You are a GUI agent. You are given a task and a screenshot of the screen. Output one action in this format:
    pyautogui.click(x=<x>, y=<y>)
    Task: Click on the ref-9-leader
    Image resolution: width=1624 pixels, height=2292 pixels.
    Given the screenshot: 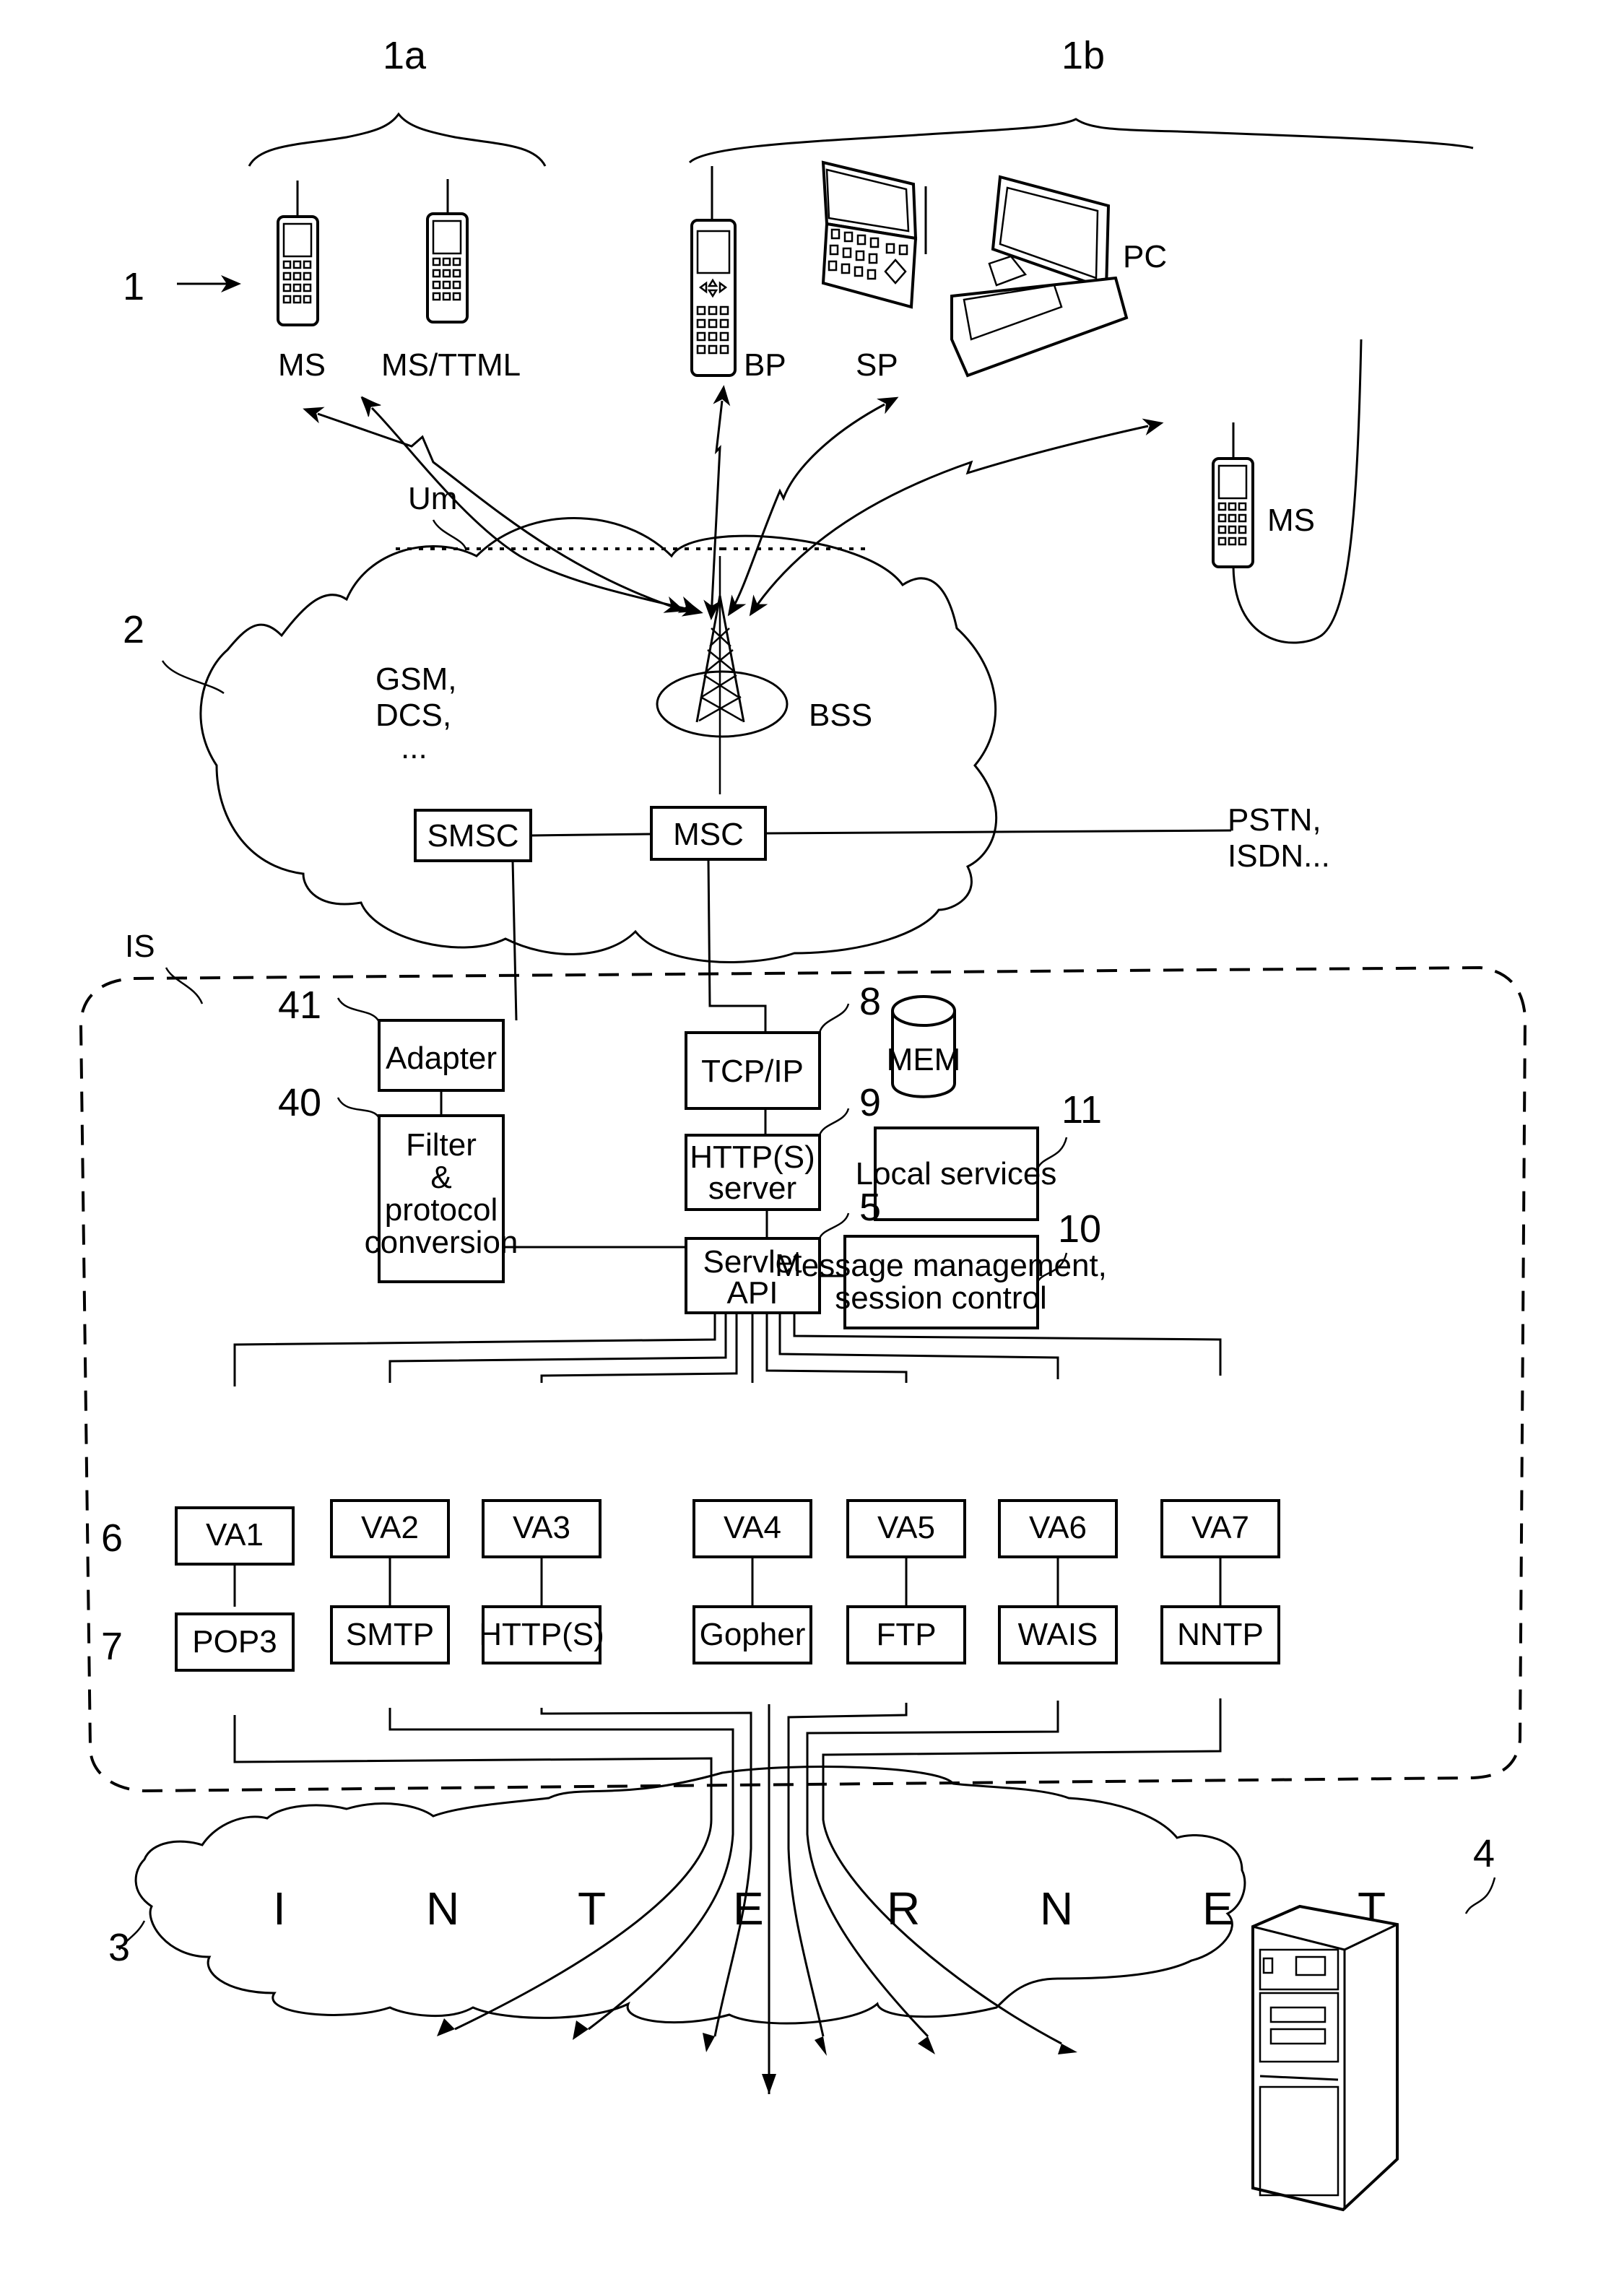 What is the action you would take?
    pyautogui.click(x=834, y=1122)
    